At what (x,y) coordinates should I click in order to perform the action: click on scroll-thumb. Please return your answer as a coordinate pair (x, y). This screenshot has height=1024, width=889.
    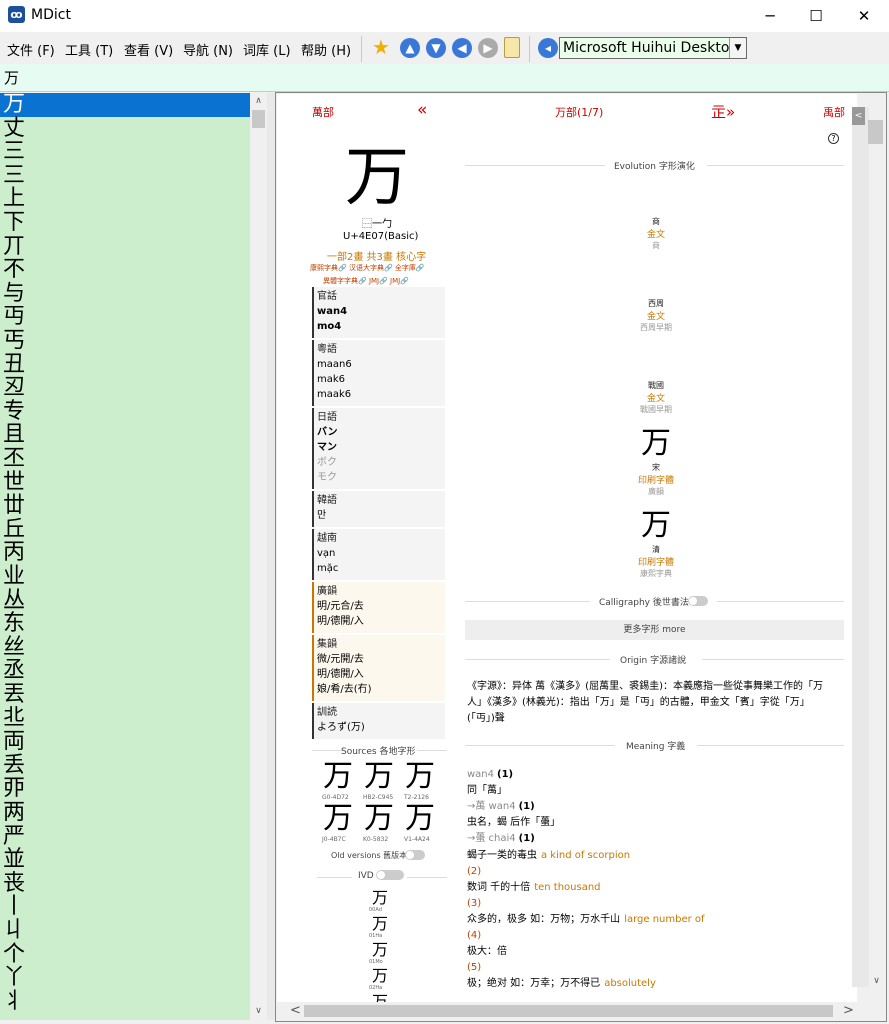
    Looking at the image, I should click on (258, 119).